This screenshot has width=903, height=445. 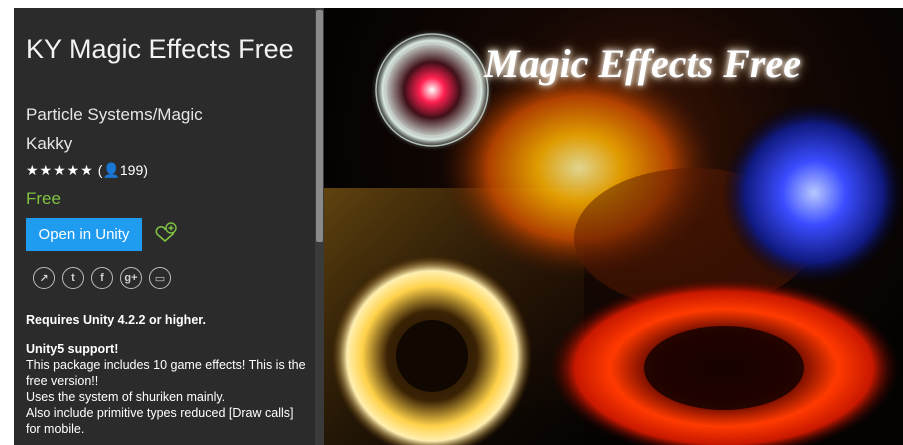 What do you see at coordinates (642, 63) in the screenshot?
I see `banner-title: Magic Effects Free` at bounding box center [642, 63].